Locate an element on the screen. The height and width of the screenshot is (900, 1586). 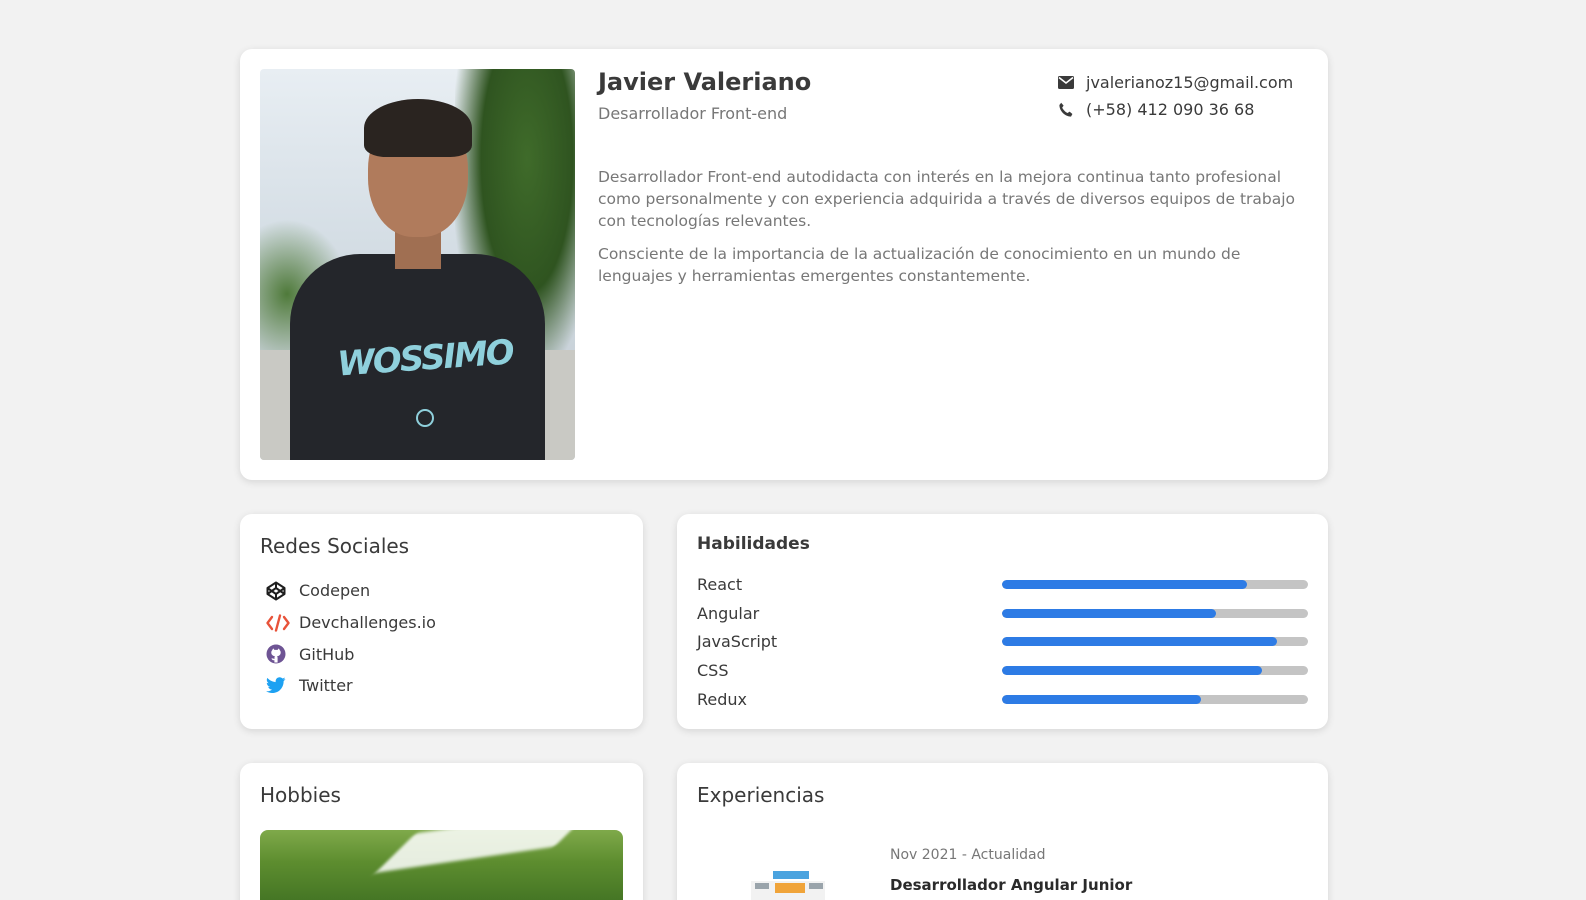
social-item-github: GitHub is located at coordinates (351, 654).